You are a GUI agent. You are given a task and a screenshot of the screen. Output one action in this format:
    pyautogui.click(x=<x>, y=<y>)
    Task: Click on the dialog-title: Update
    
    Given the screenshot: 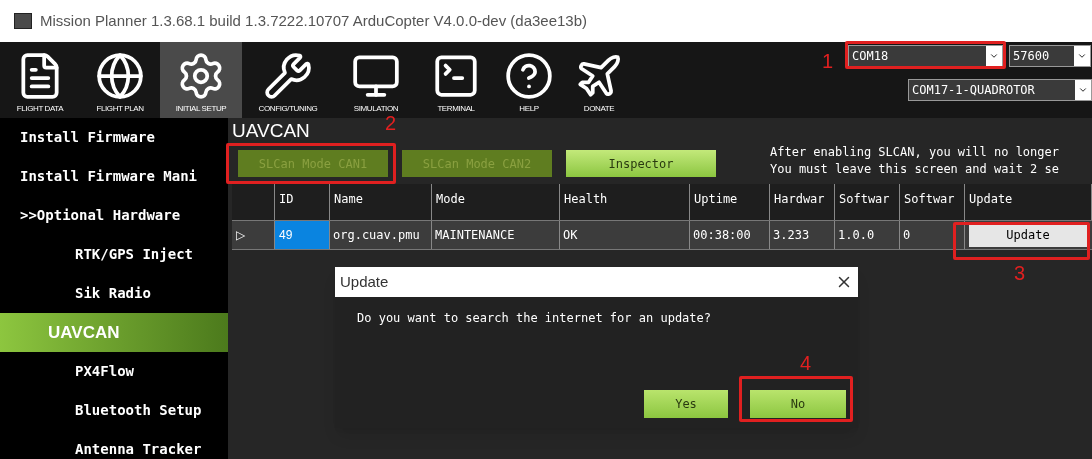 What is the action you would take?
    pyautogui.click(x=364, y=281)
    